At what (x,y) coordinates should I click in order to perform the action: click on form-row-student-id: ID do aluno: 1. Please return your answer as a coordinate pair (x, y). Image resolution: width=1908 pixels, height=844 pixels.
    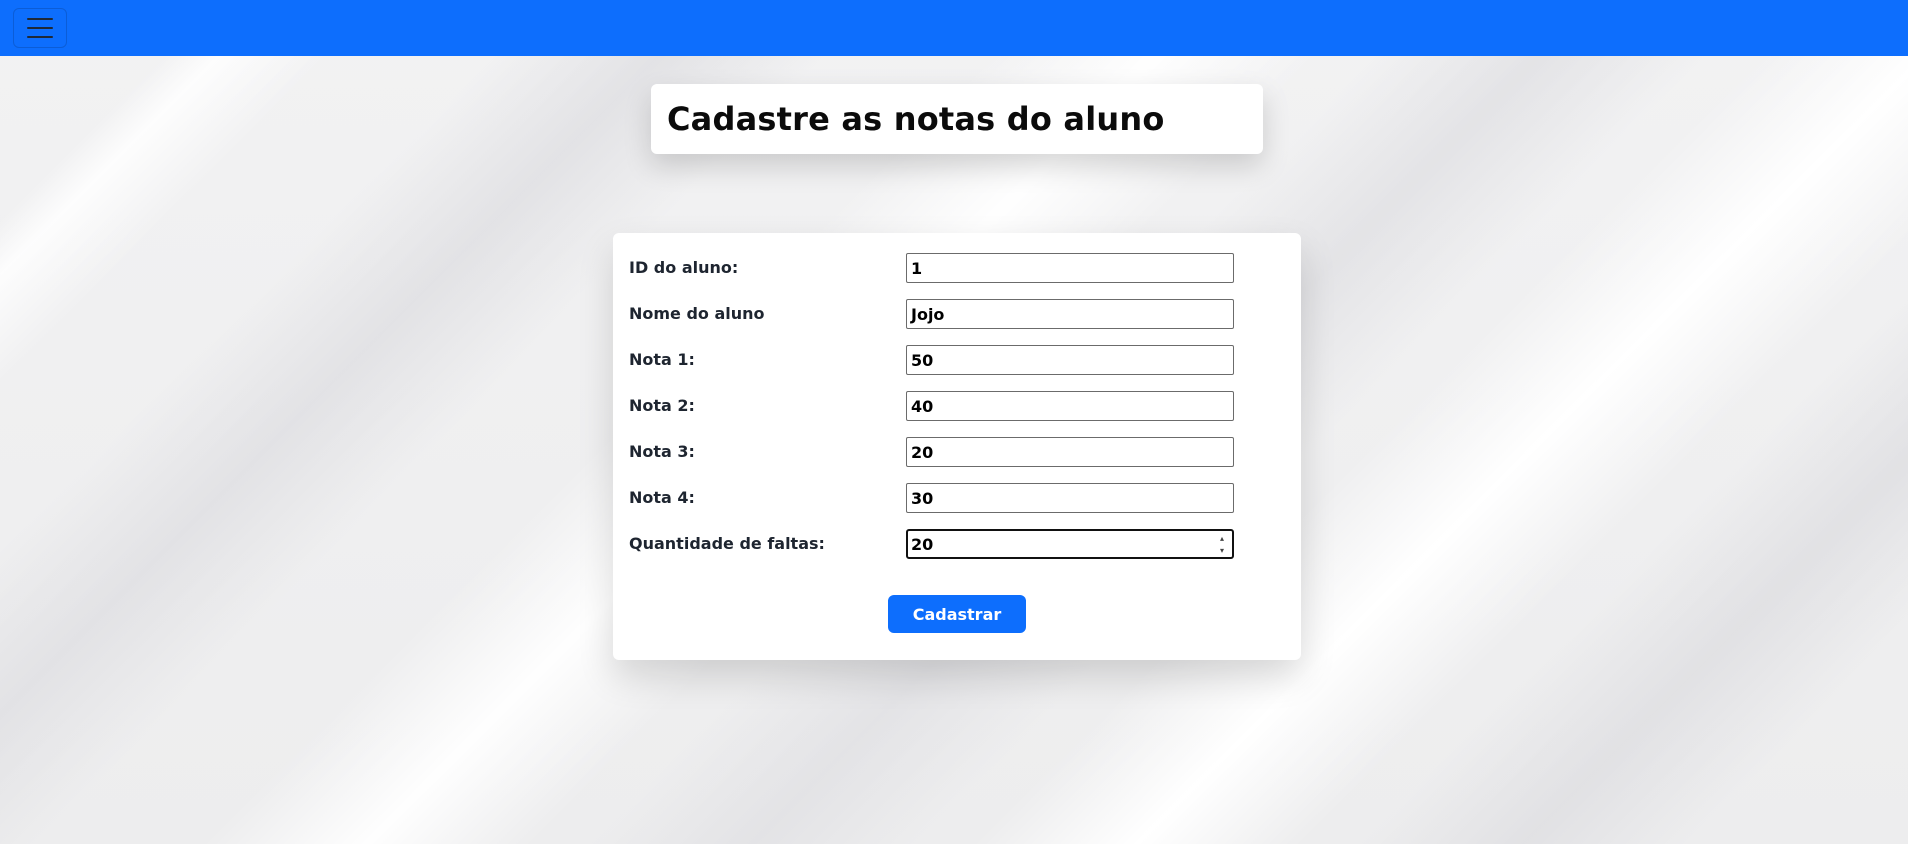
    Looking at the image, I should click on (949, 268).